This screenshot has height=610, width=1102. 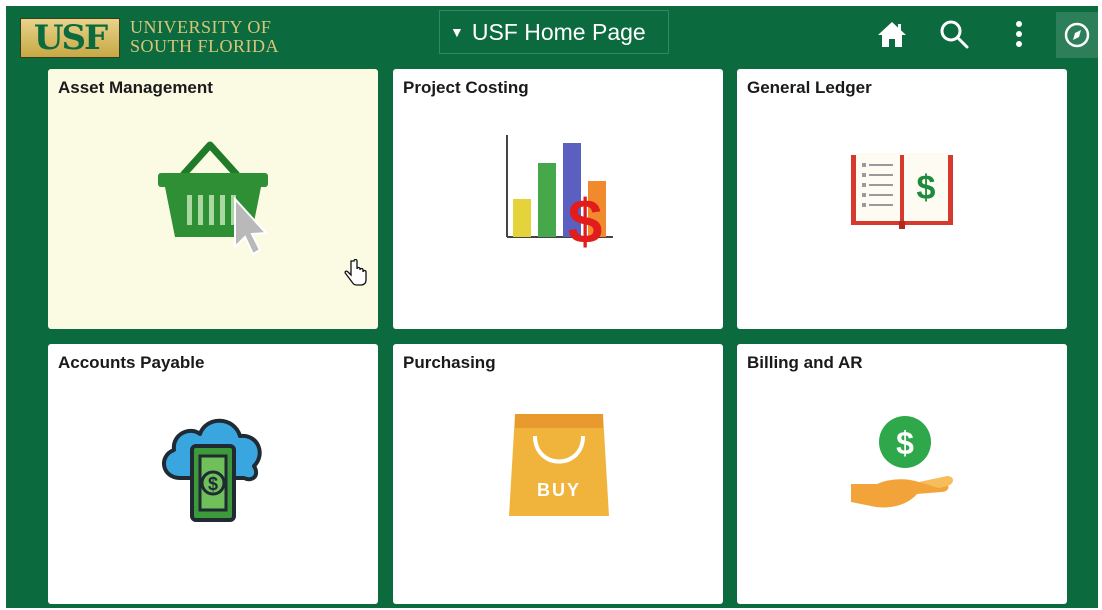 I want to click on navbar-button, so click(x=1077, y=35).